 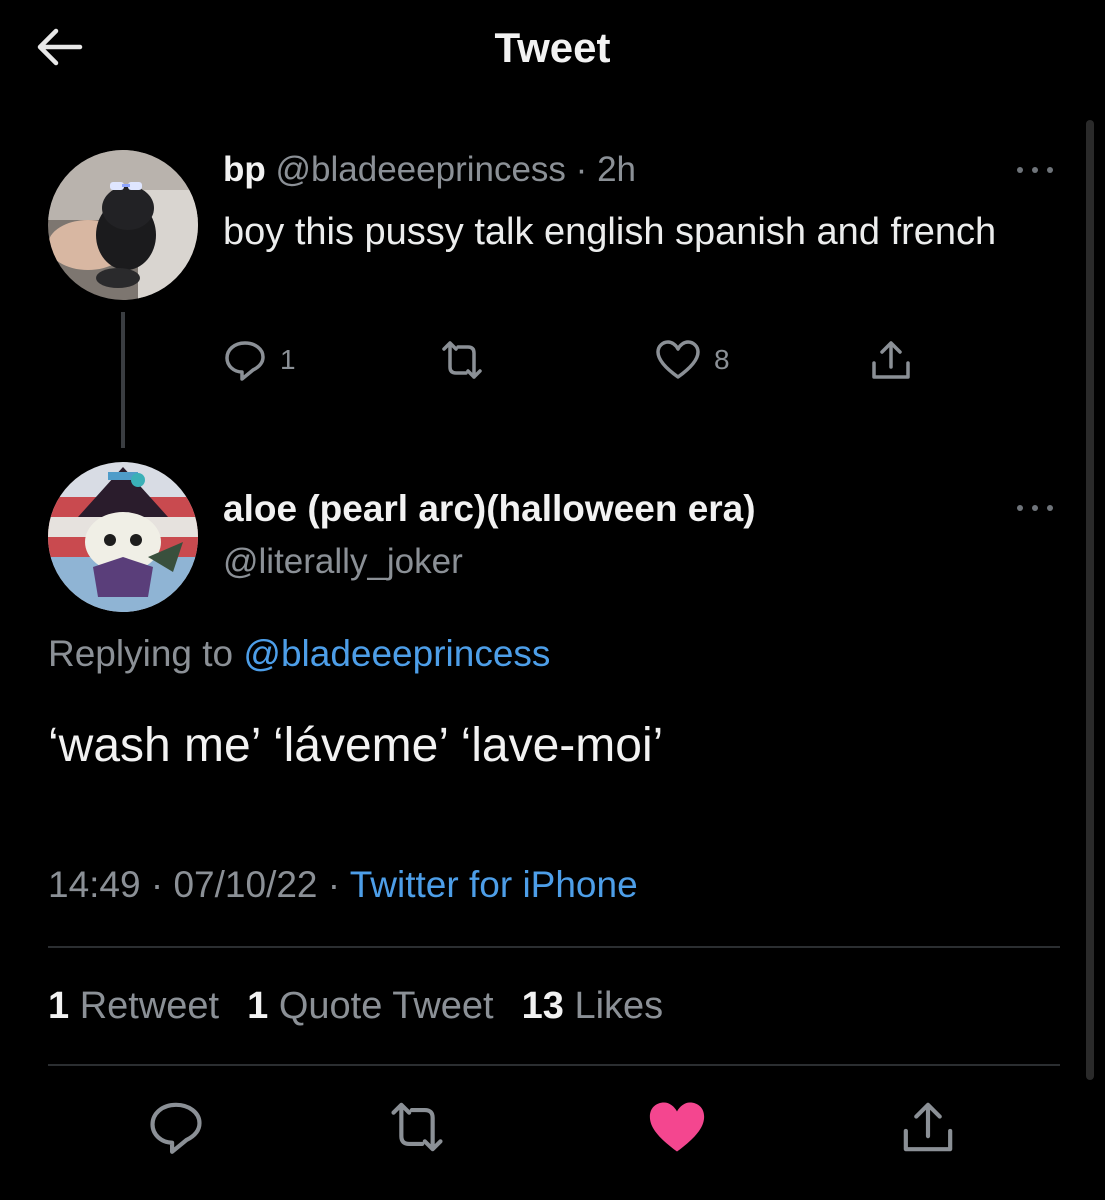 I want to click on thread-connector, so click(x=123, y=380).